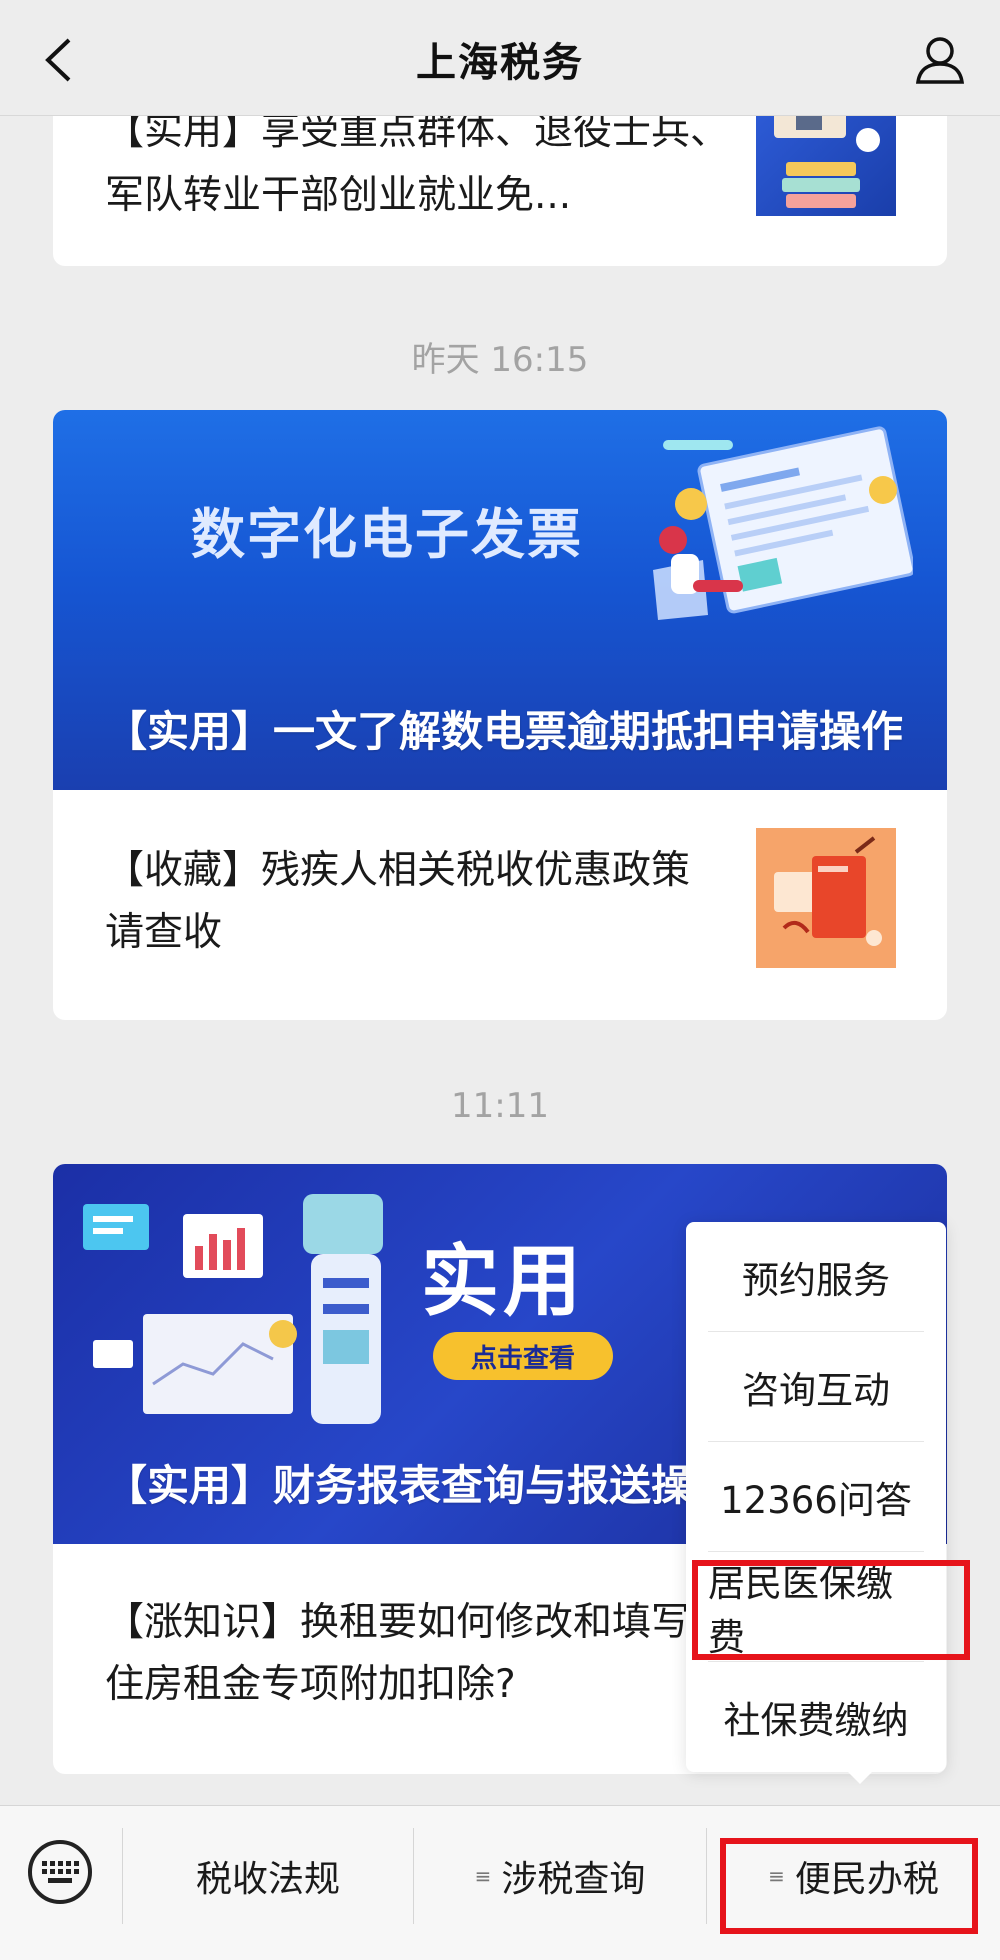  Describe the element at coordinates (523, 1356) in the screenshot. I see `banner-view-button: 点击查看` at that location.